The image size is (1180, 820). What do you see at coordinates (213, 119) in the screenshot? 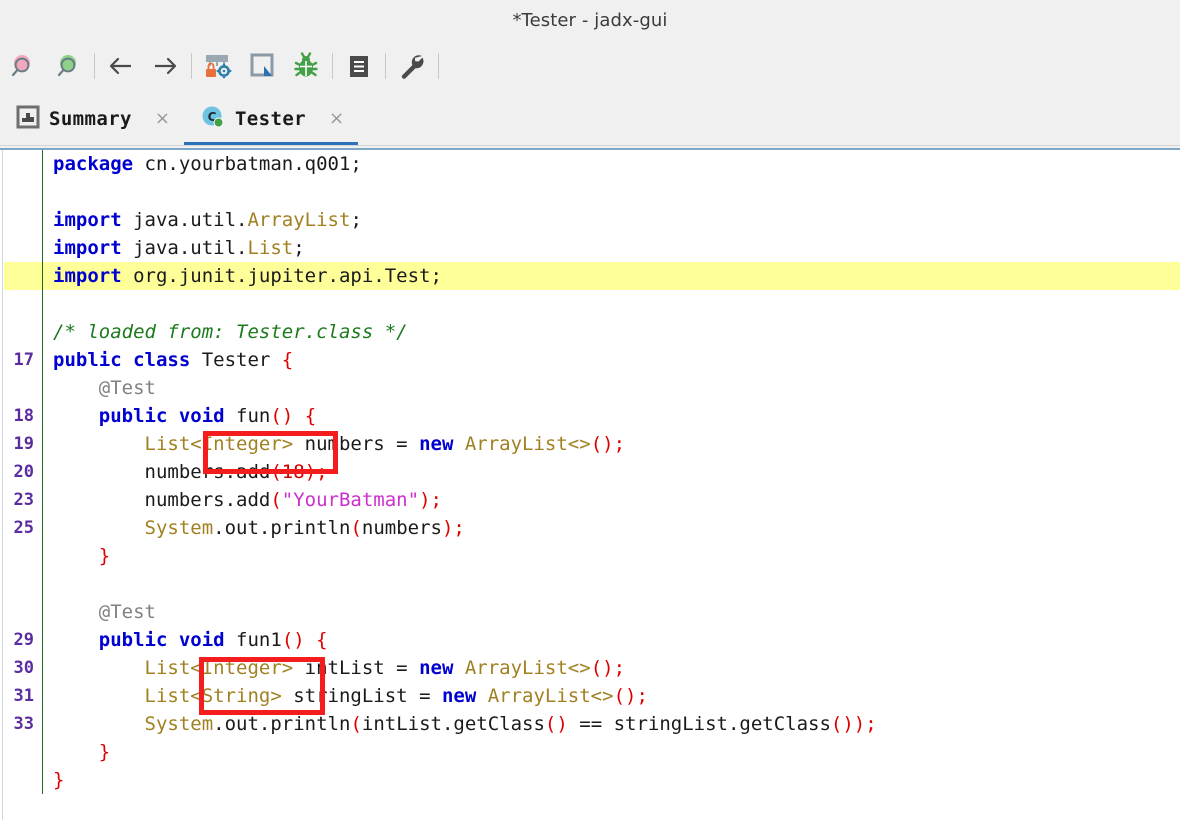
I see `class-icon: C` at bounding box center [213, 119].